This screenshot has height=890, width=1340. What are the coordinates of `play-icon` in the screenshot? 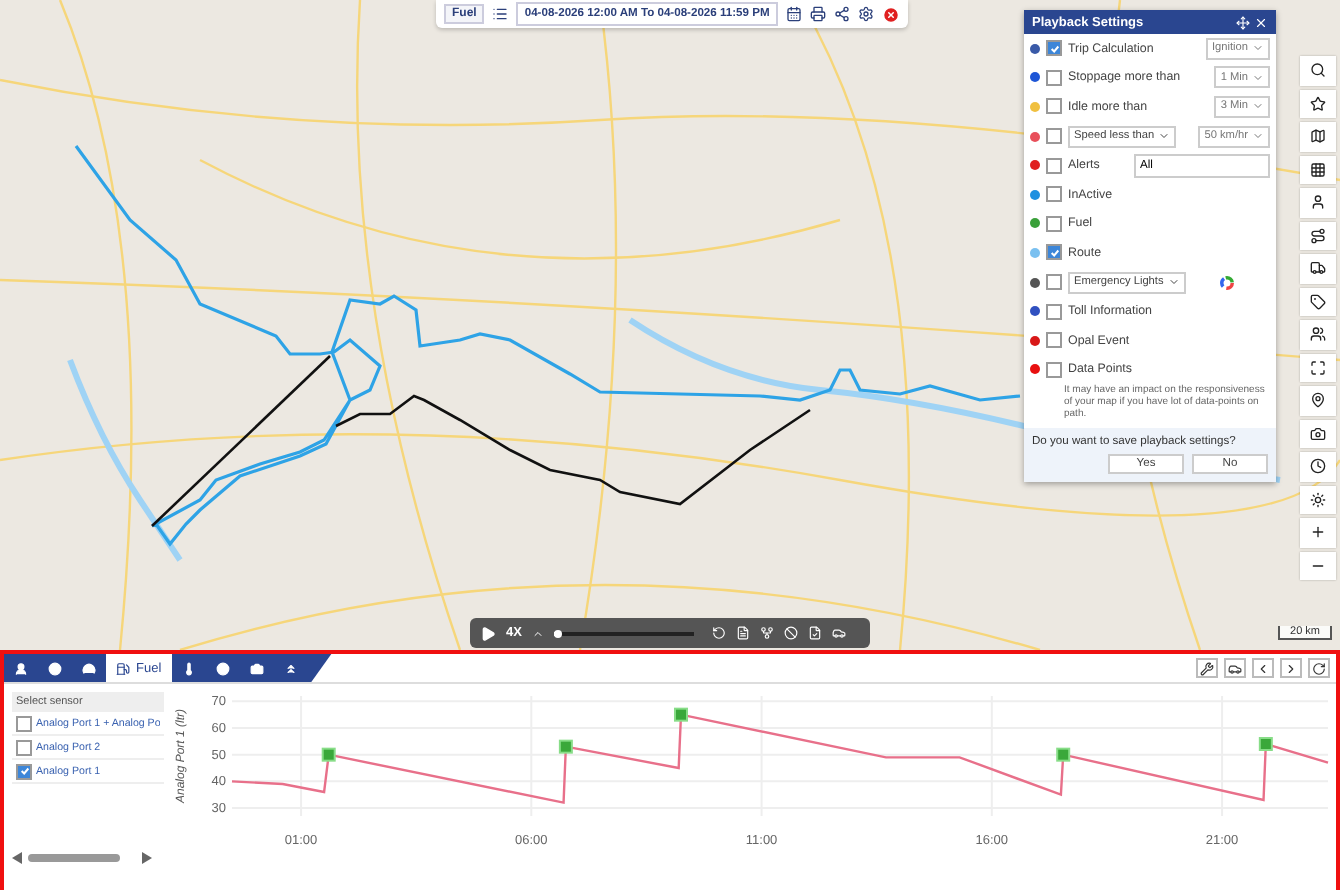 It's located at (488, 633).